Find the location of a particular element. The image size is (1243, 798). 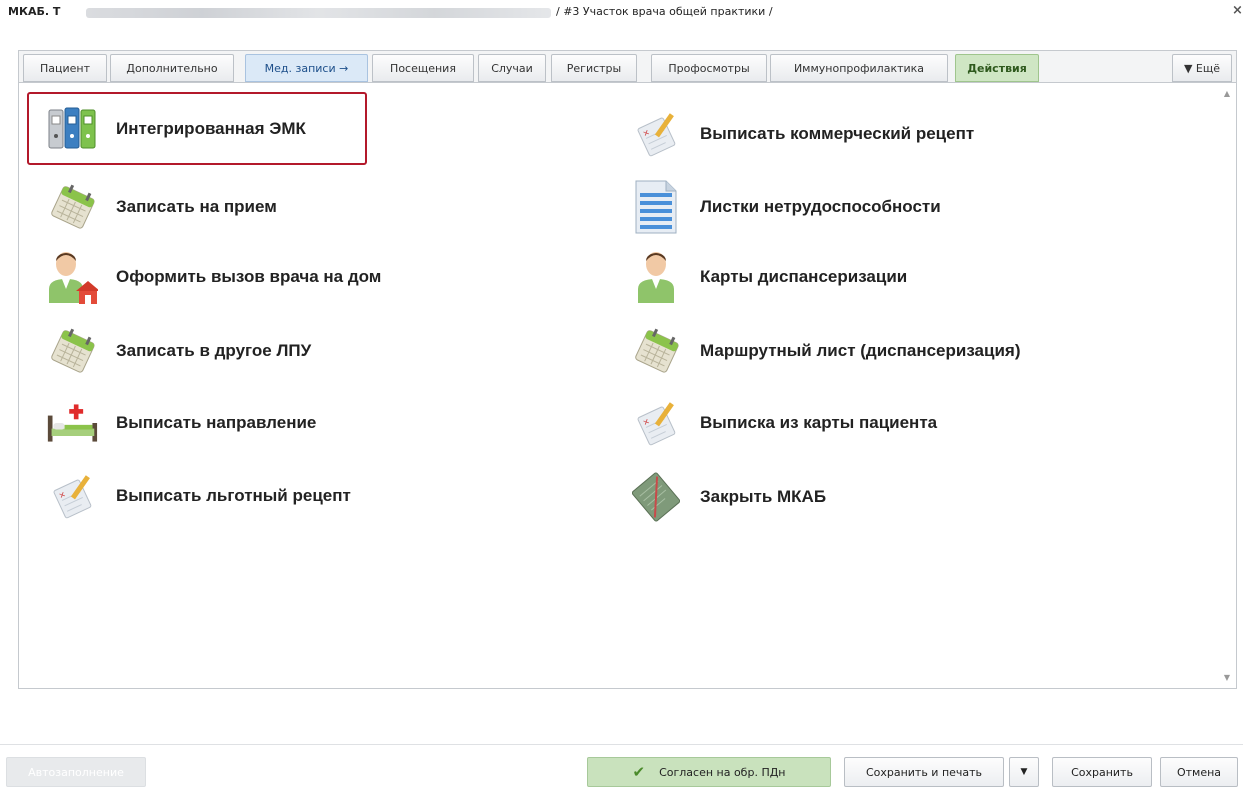

checkmark-icon: ✔ is located at coordinates (639, 772).